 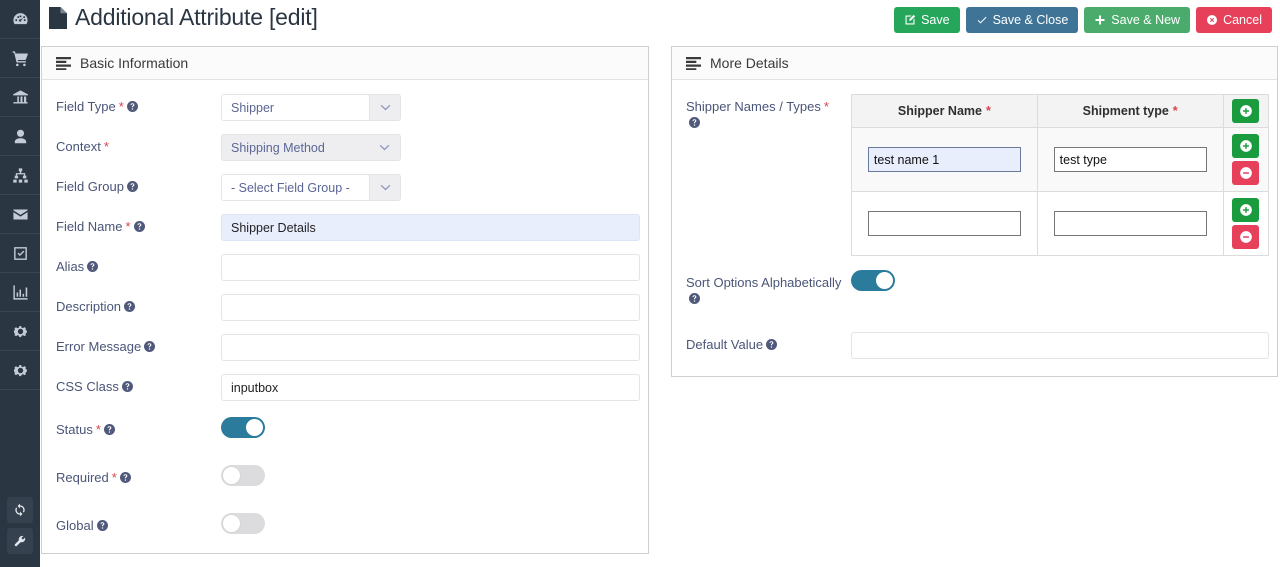 What do you see at coordinates (243, 427) in the screenshot?
I see `status-toggle` at bounding box center [243, 427].